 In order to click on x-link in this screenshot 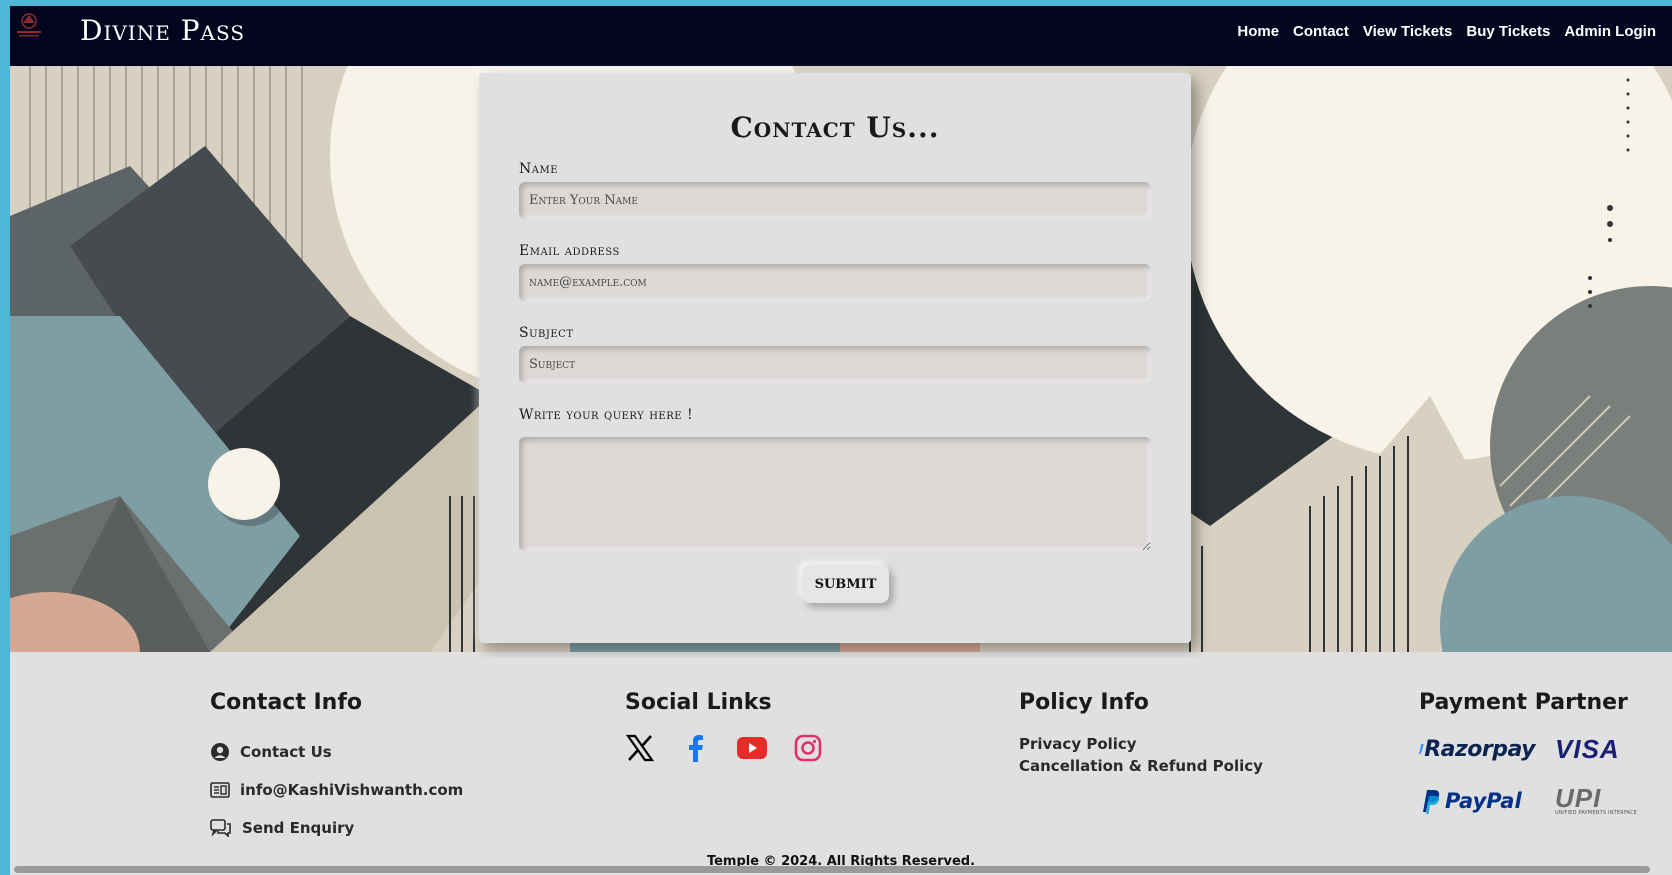, I will do `click(640, 748)`.